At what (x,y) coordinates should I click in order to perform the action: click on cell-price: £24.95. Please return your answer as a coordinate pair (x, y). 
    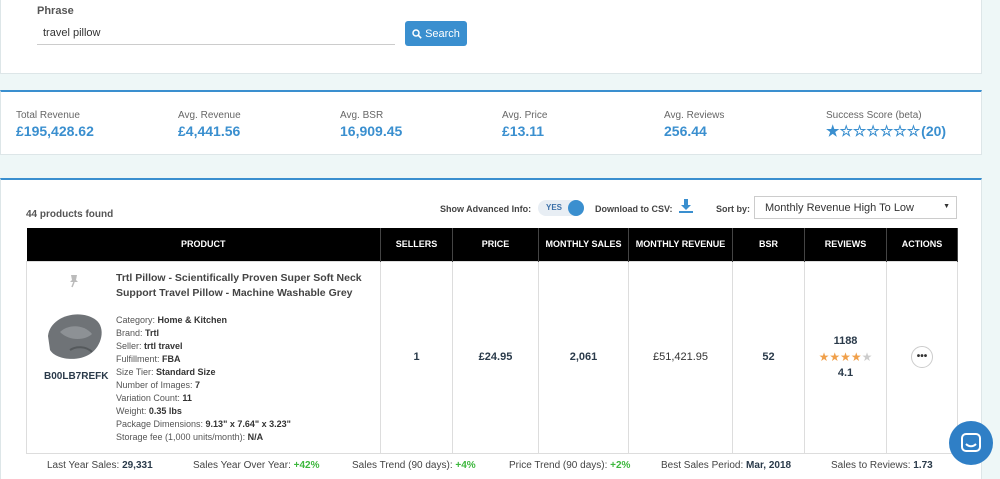
    Looking at the image, I should click on (495, 357).